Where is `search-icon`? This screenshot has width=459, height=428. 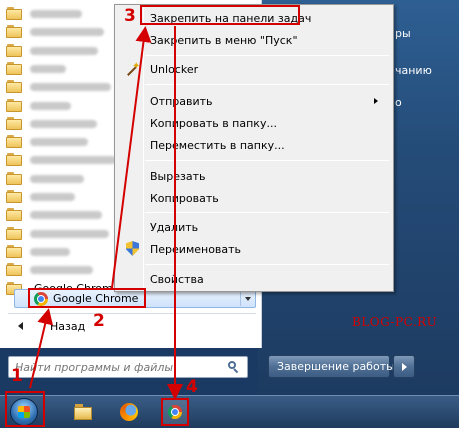
search-icon is located at coordinates (233, 367).